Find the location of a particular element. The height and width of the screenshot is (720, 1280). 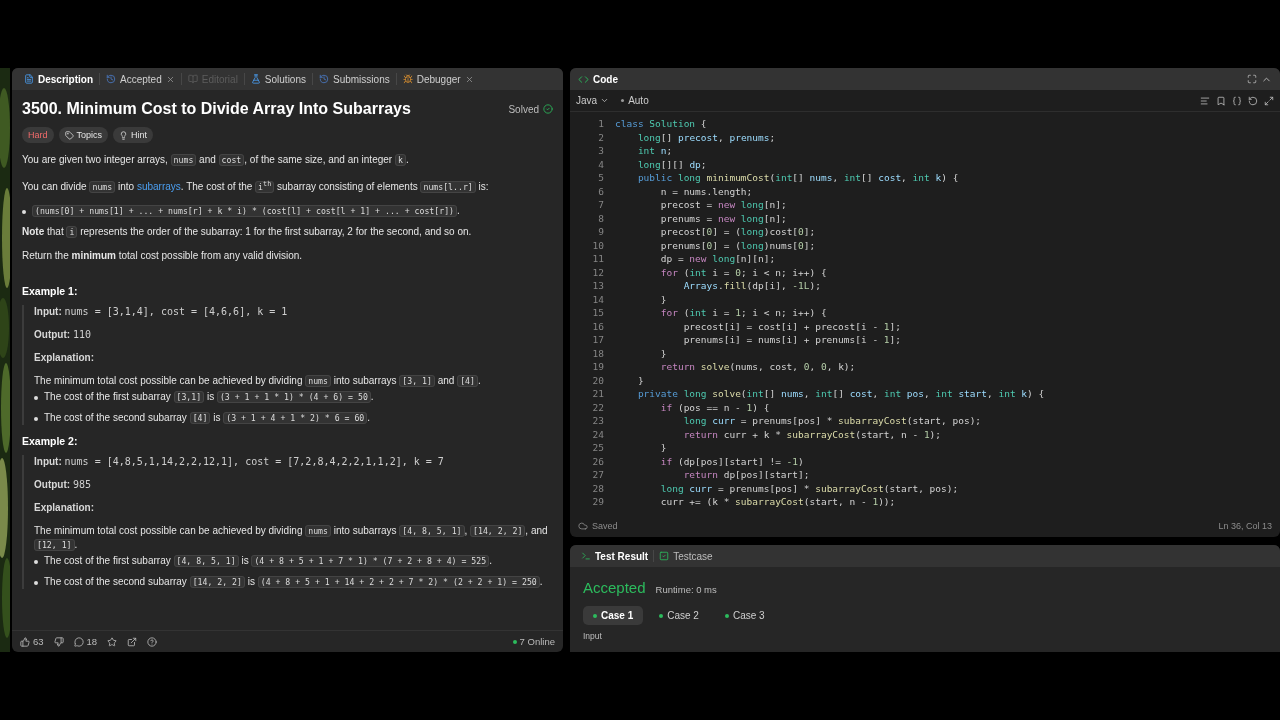

line-number: 3 is located at coordinates (600, 151).